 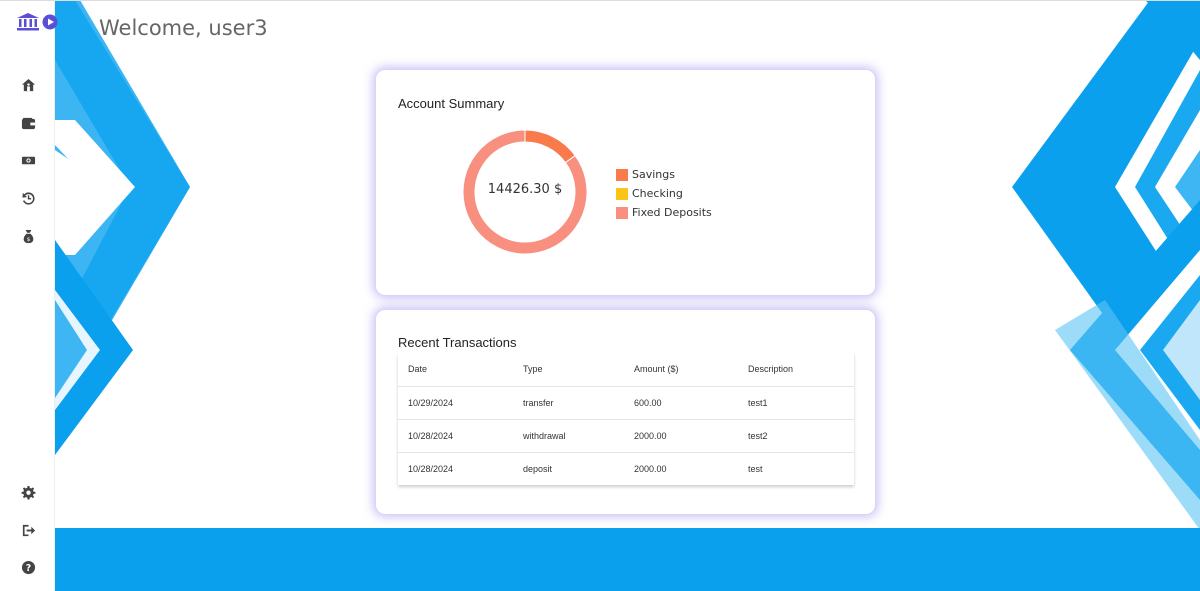 I want to click on welcome-heading: Welcome, user3, so click(x=183, y=28).